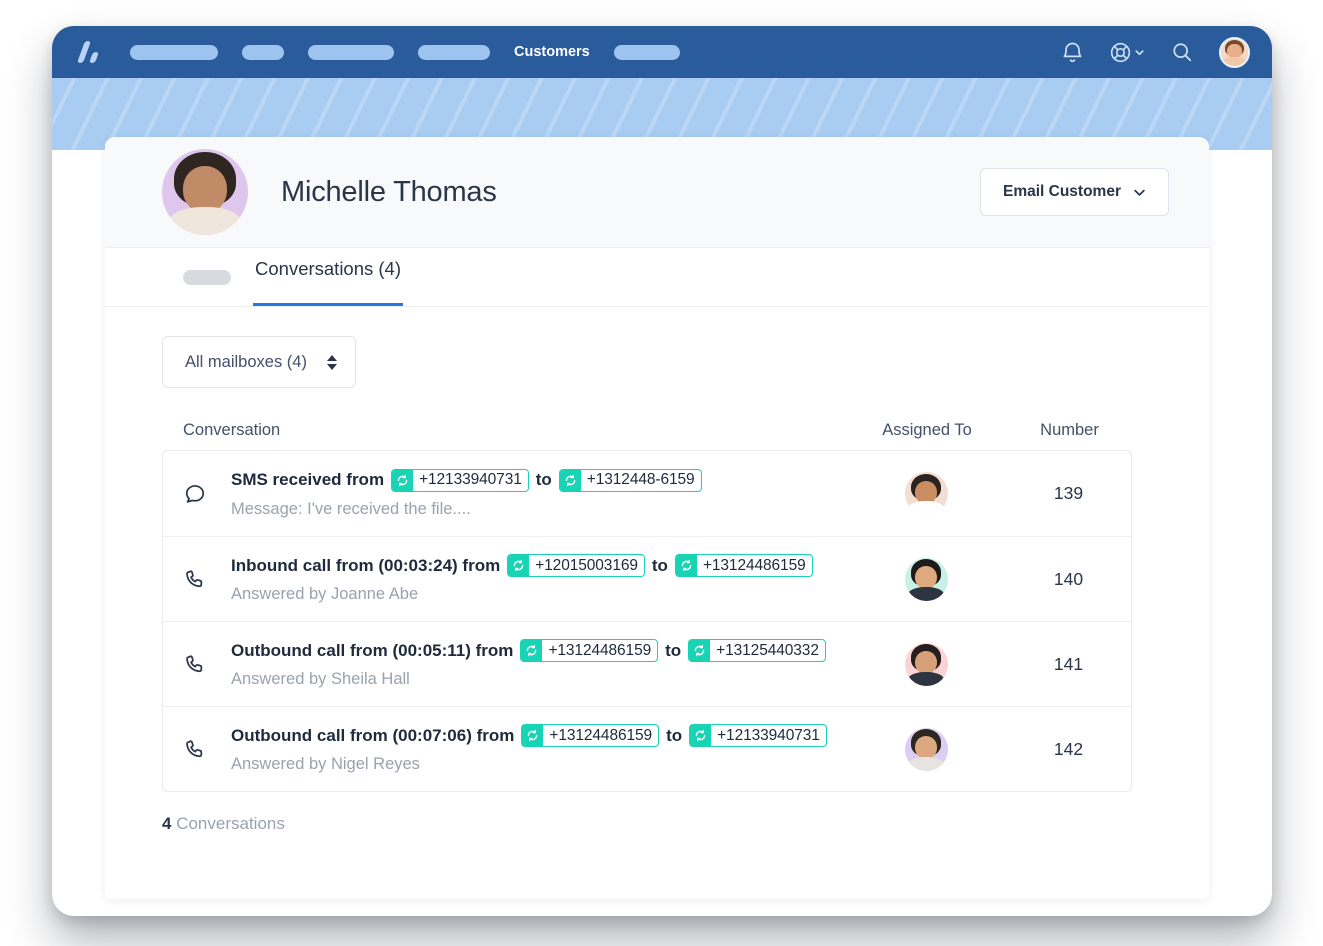 The width and height of the screenshot is (1323, 946). What do you see at coordinates (232, 429) in the screenshot?
I see `column-header-conversation: Conversation` at bounding box center [232, 429].